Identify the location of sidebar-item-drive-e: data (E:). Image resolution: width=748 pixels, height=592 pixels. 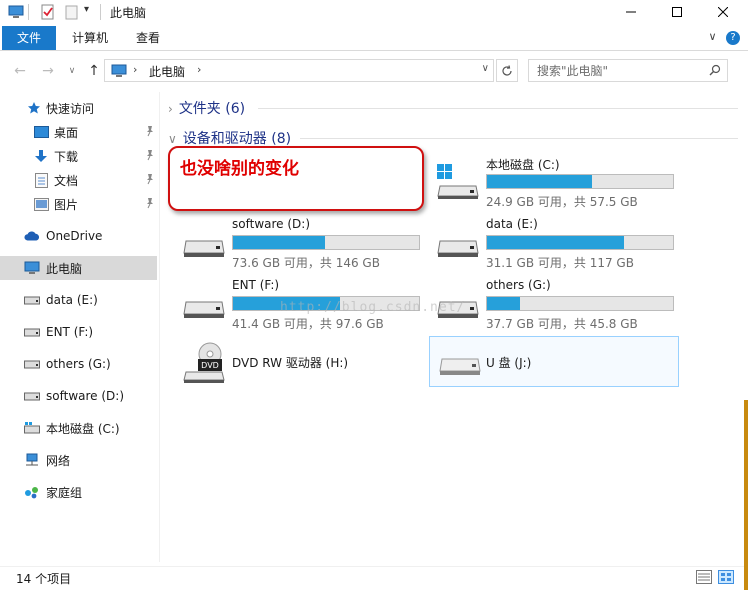
(78, 300).